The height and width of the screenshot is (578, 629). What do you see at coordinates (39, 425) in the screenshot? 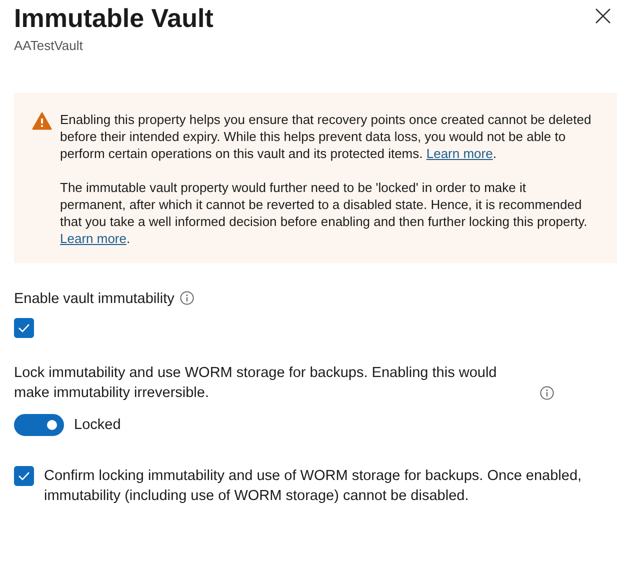
I see `toggle-switch` at bounding box center [39, 425].